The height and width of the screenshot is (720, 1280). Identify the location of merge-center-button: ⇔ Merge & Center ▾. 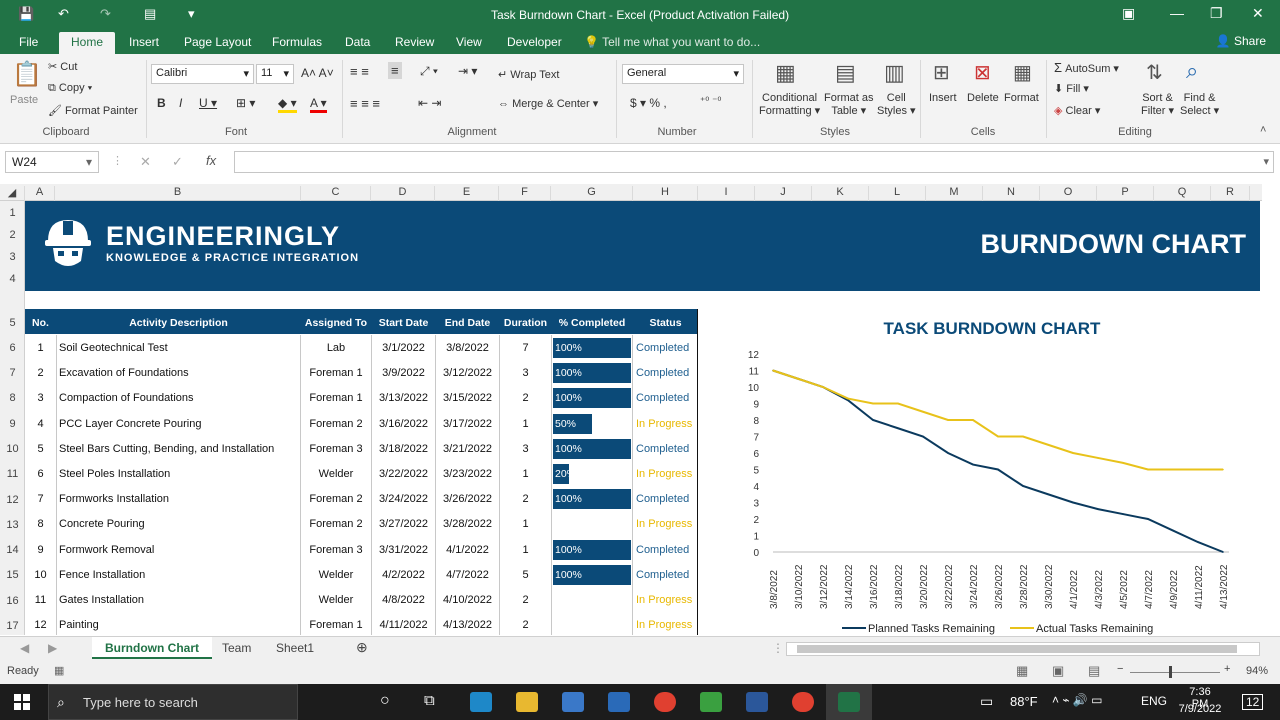
(548, 103).